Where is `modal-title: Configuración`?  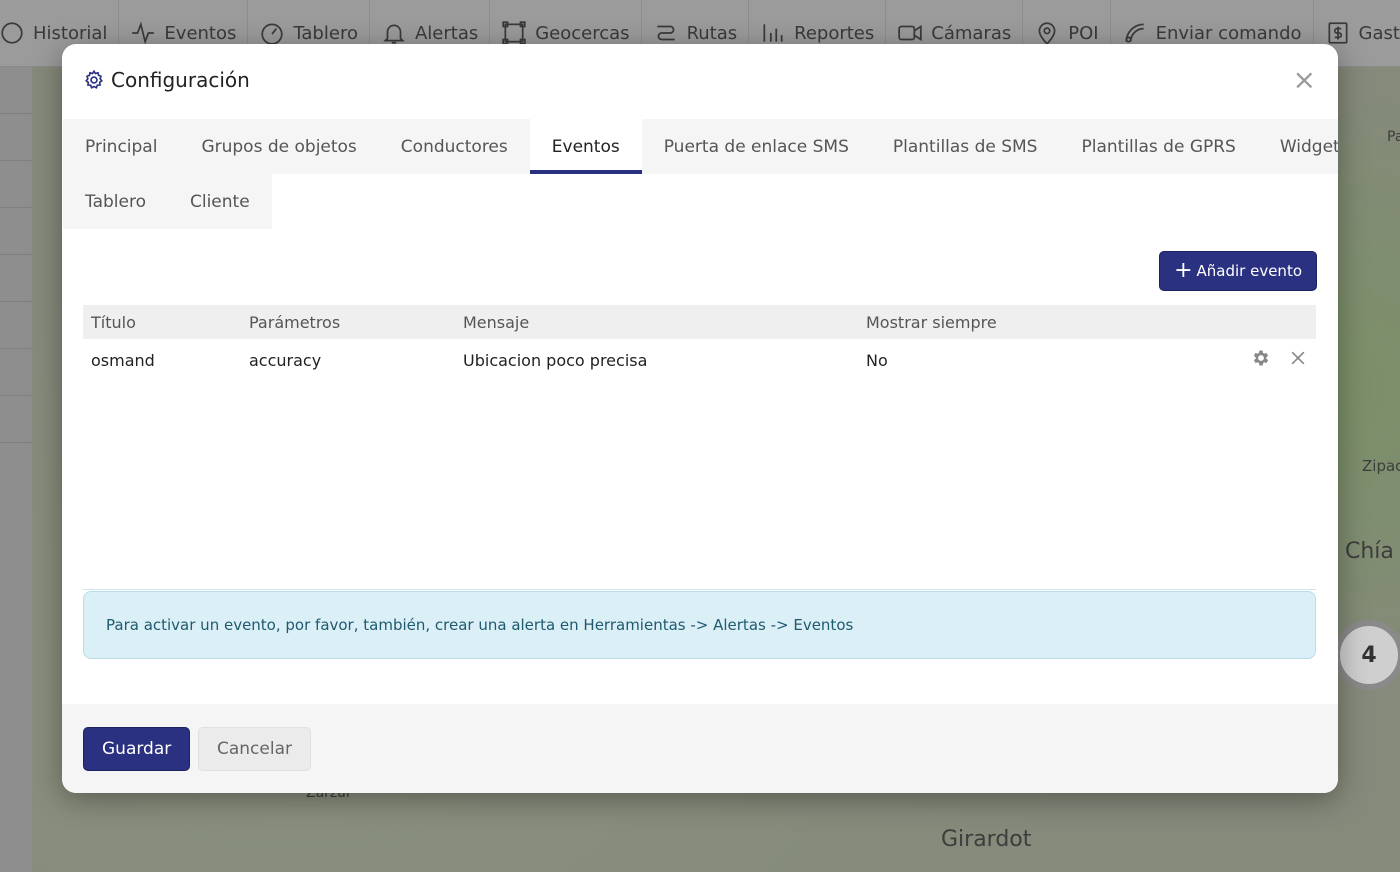
modal-title: Configuración is located at coordinates (166, 80).